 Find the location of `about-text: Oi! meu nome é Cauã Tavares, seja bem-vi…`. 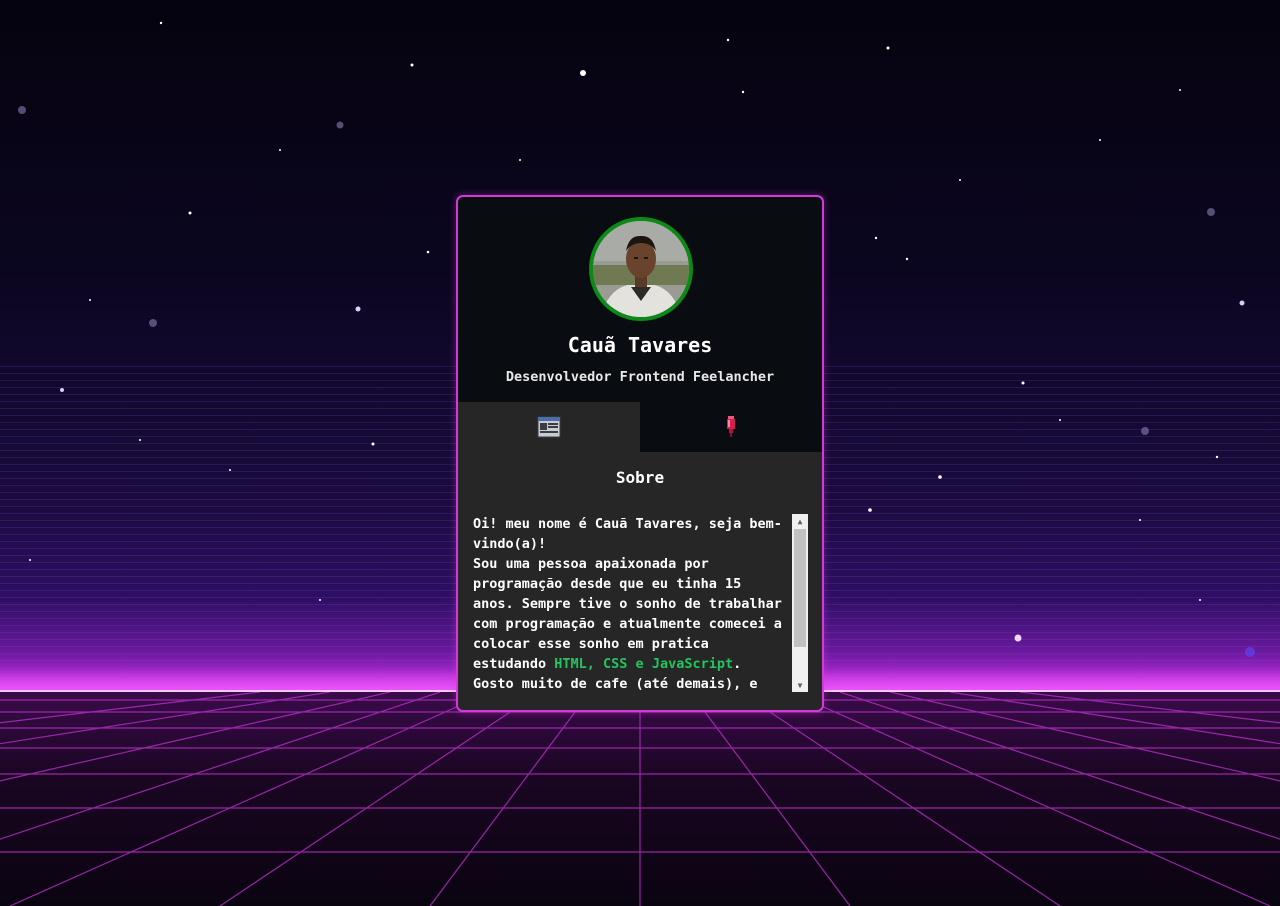

about-text: Oi! meu nome é Cauã Tavares, seja bem-vi… is located at coordinates (628, 603).